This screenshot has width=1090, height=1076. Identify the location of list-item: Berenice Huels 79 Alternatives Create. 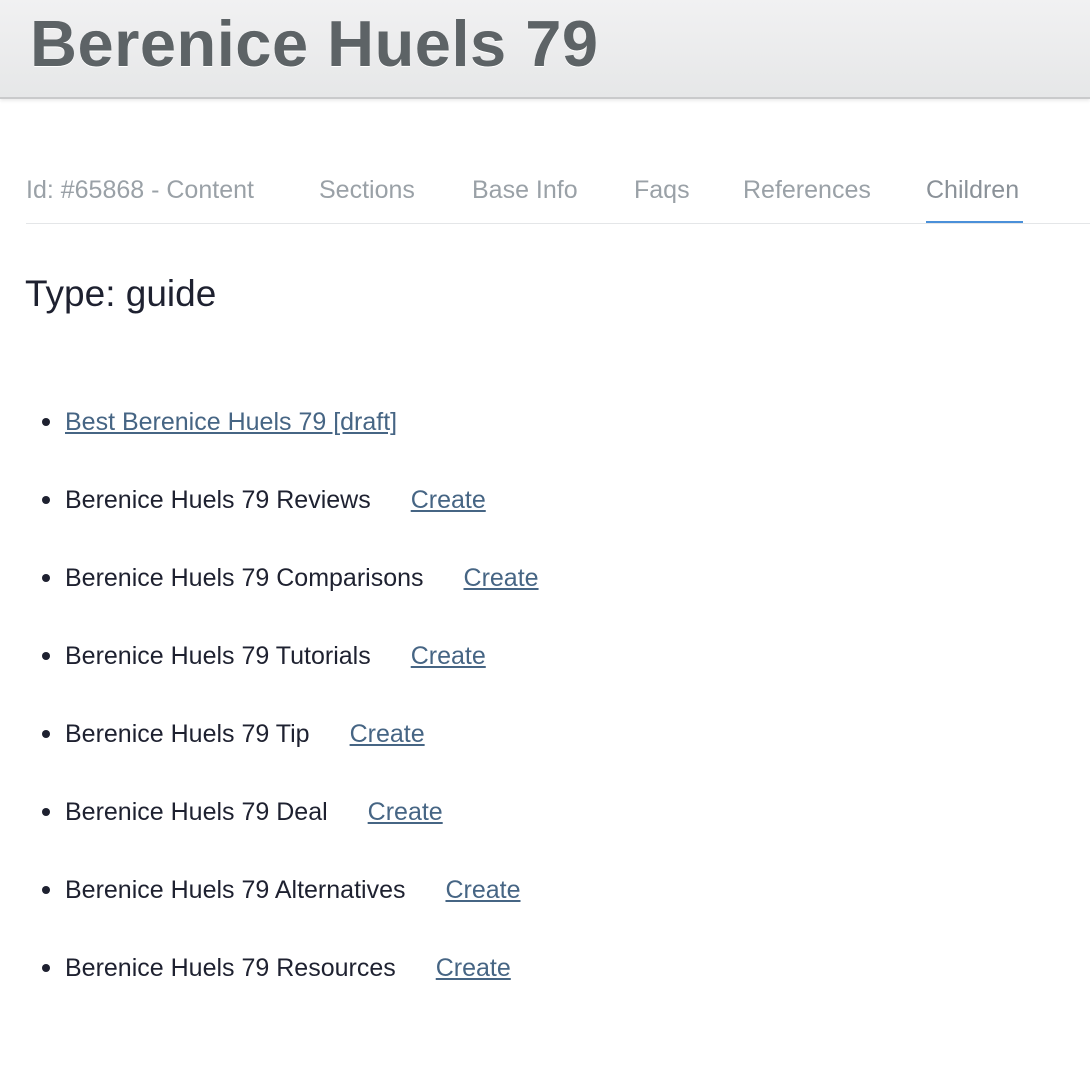
(545, 905).